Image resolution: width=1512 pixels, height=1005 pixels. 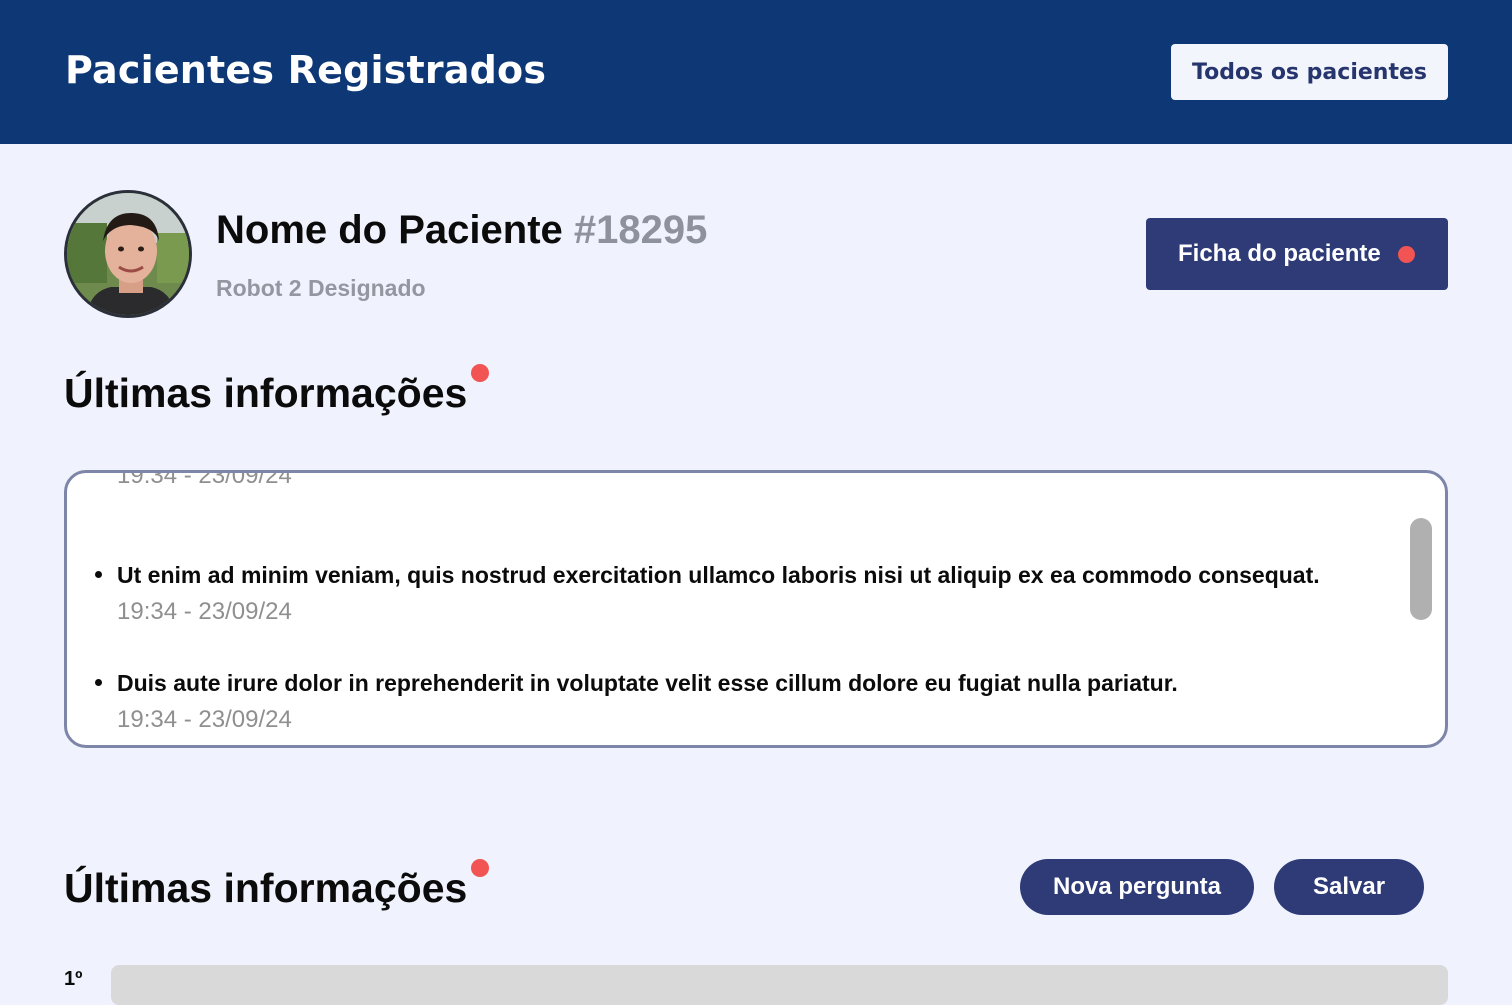 What do you see at coordinates (1349, 887) in the screenshot?
I see `save-button: Salvar` at bounding box center [1349, 887].